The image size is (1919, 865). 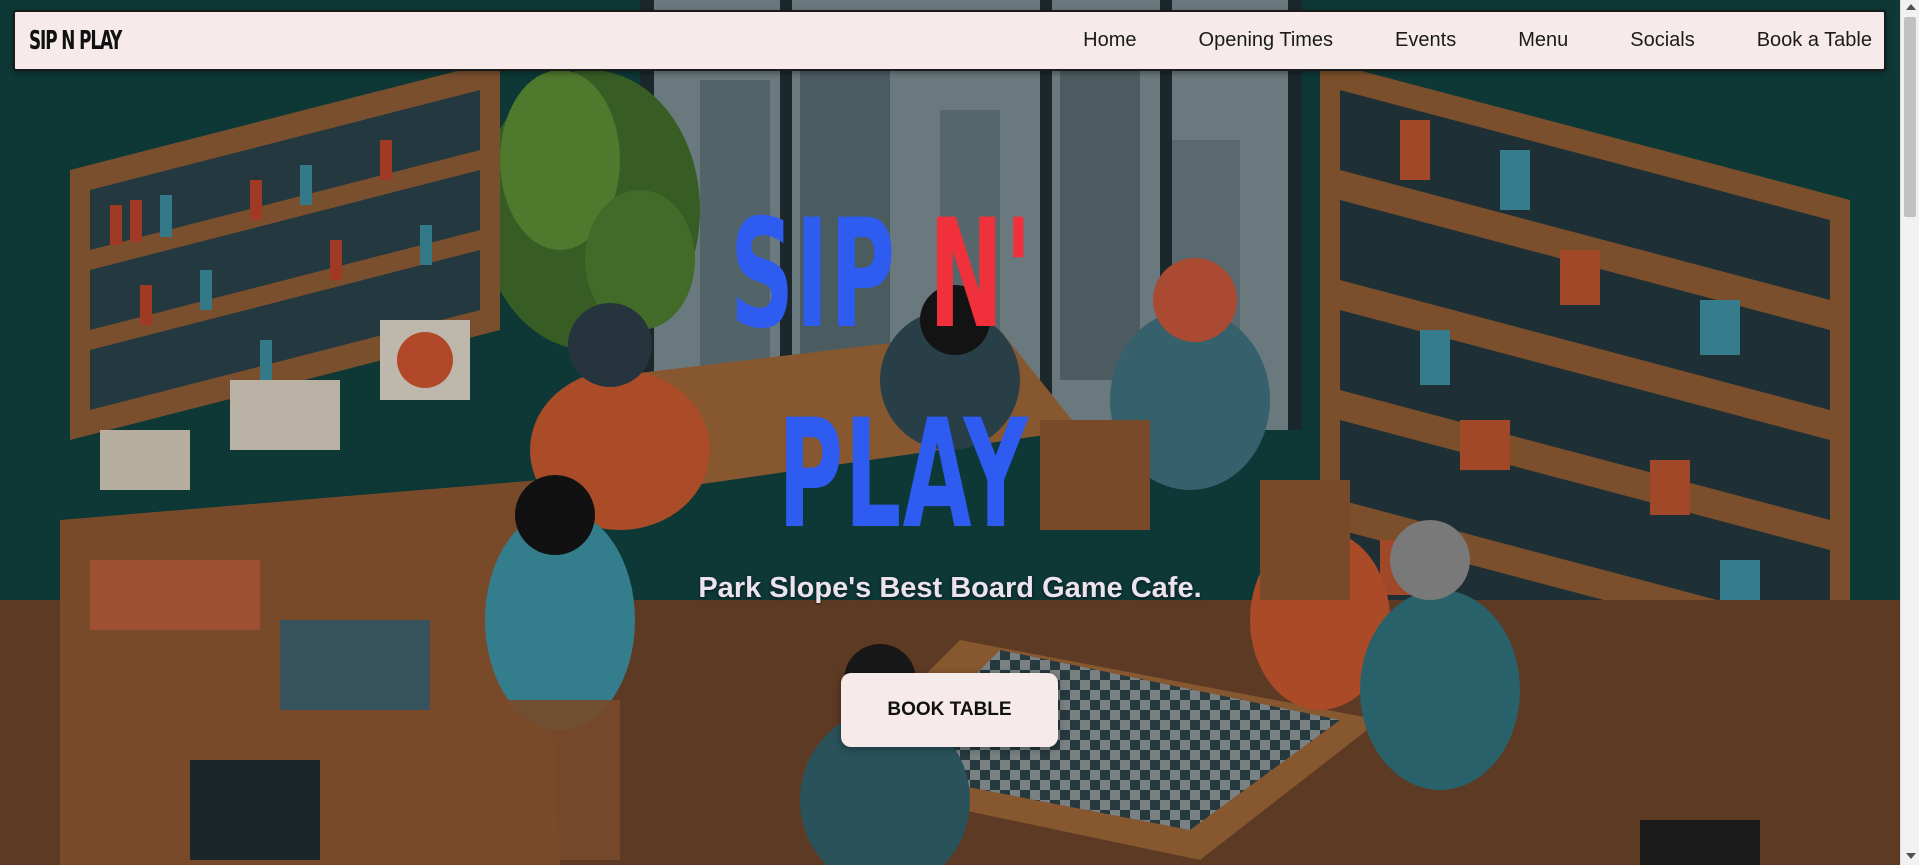 I want to click on nav-book-a-table: Book a Table, so click(x=1814, y=40).